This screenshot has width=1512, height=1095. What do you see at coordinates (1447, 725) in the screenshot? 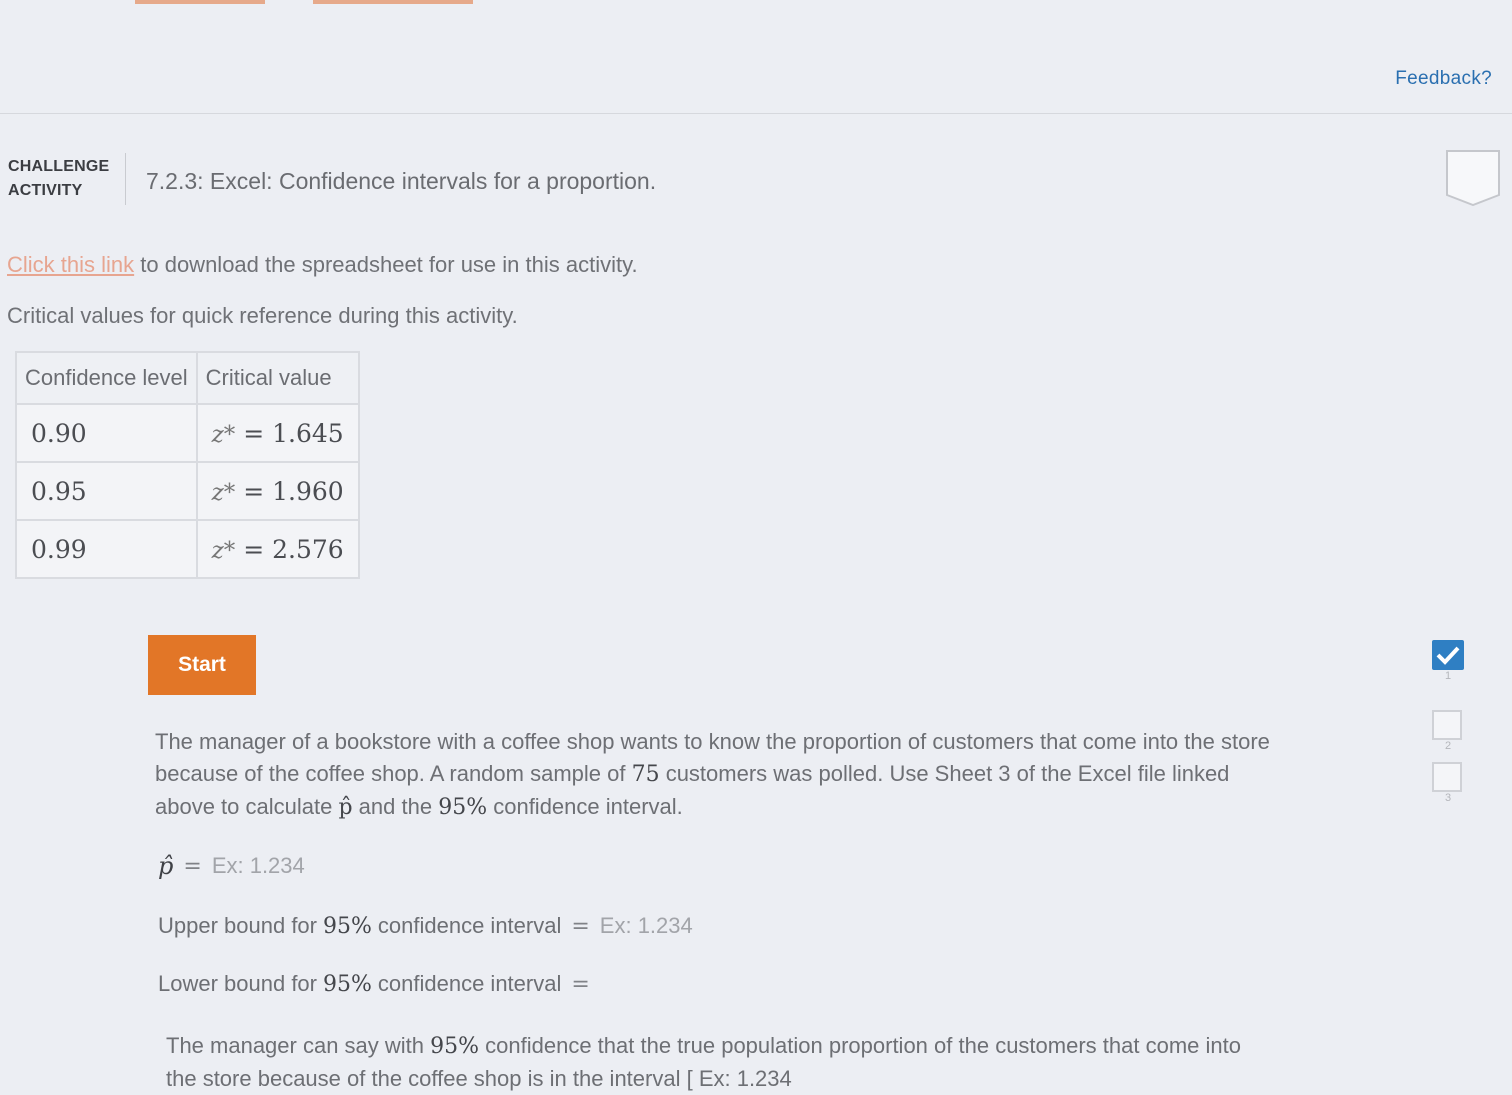
I see `level-2-box` at bounding box center [1447, 725].